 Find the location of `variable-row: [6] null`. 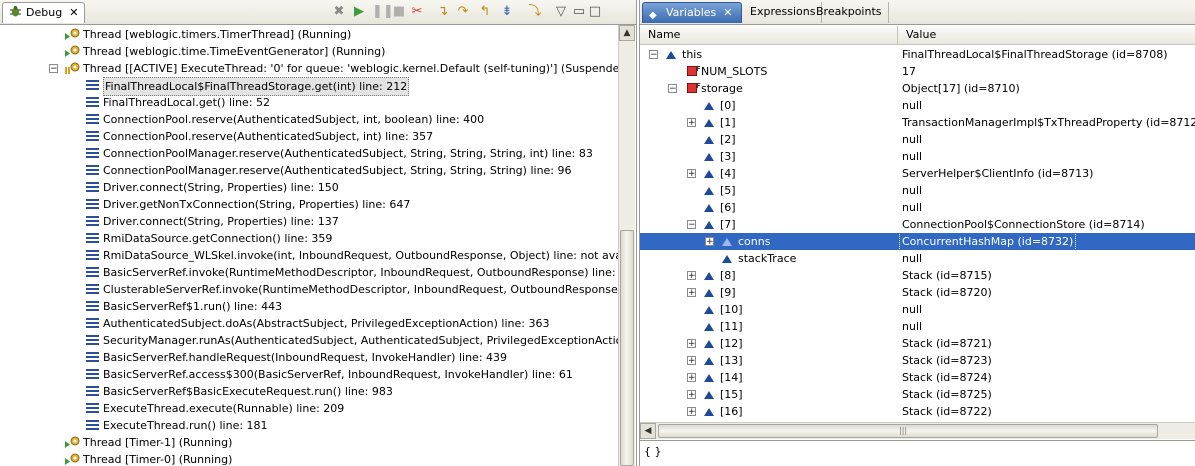

variable-row: [6] null is located at coordinates (917, 207).